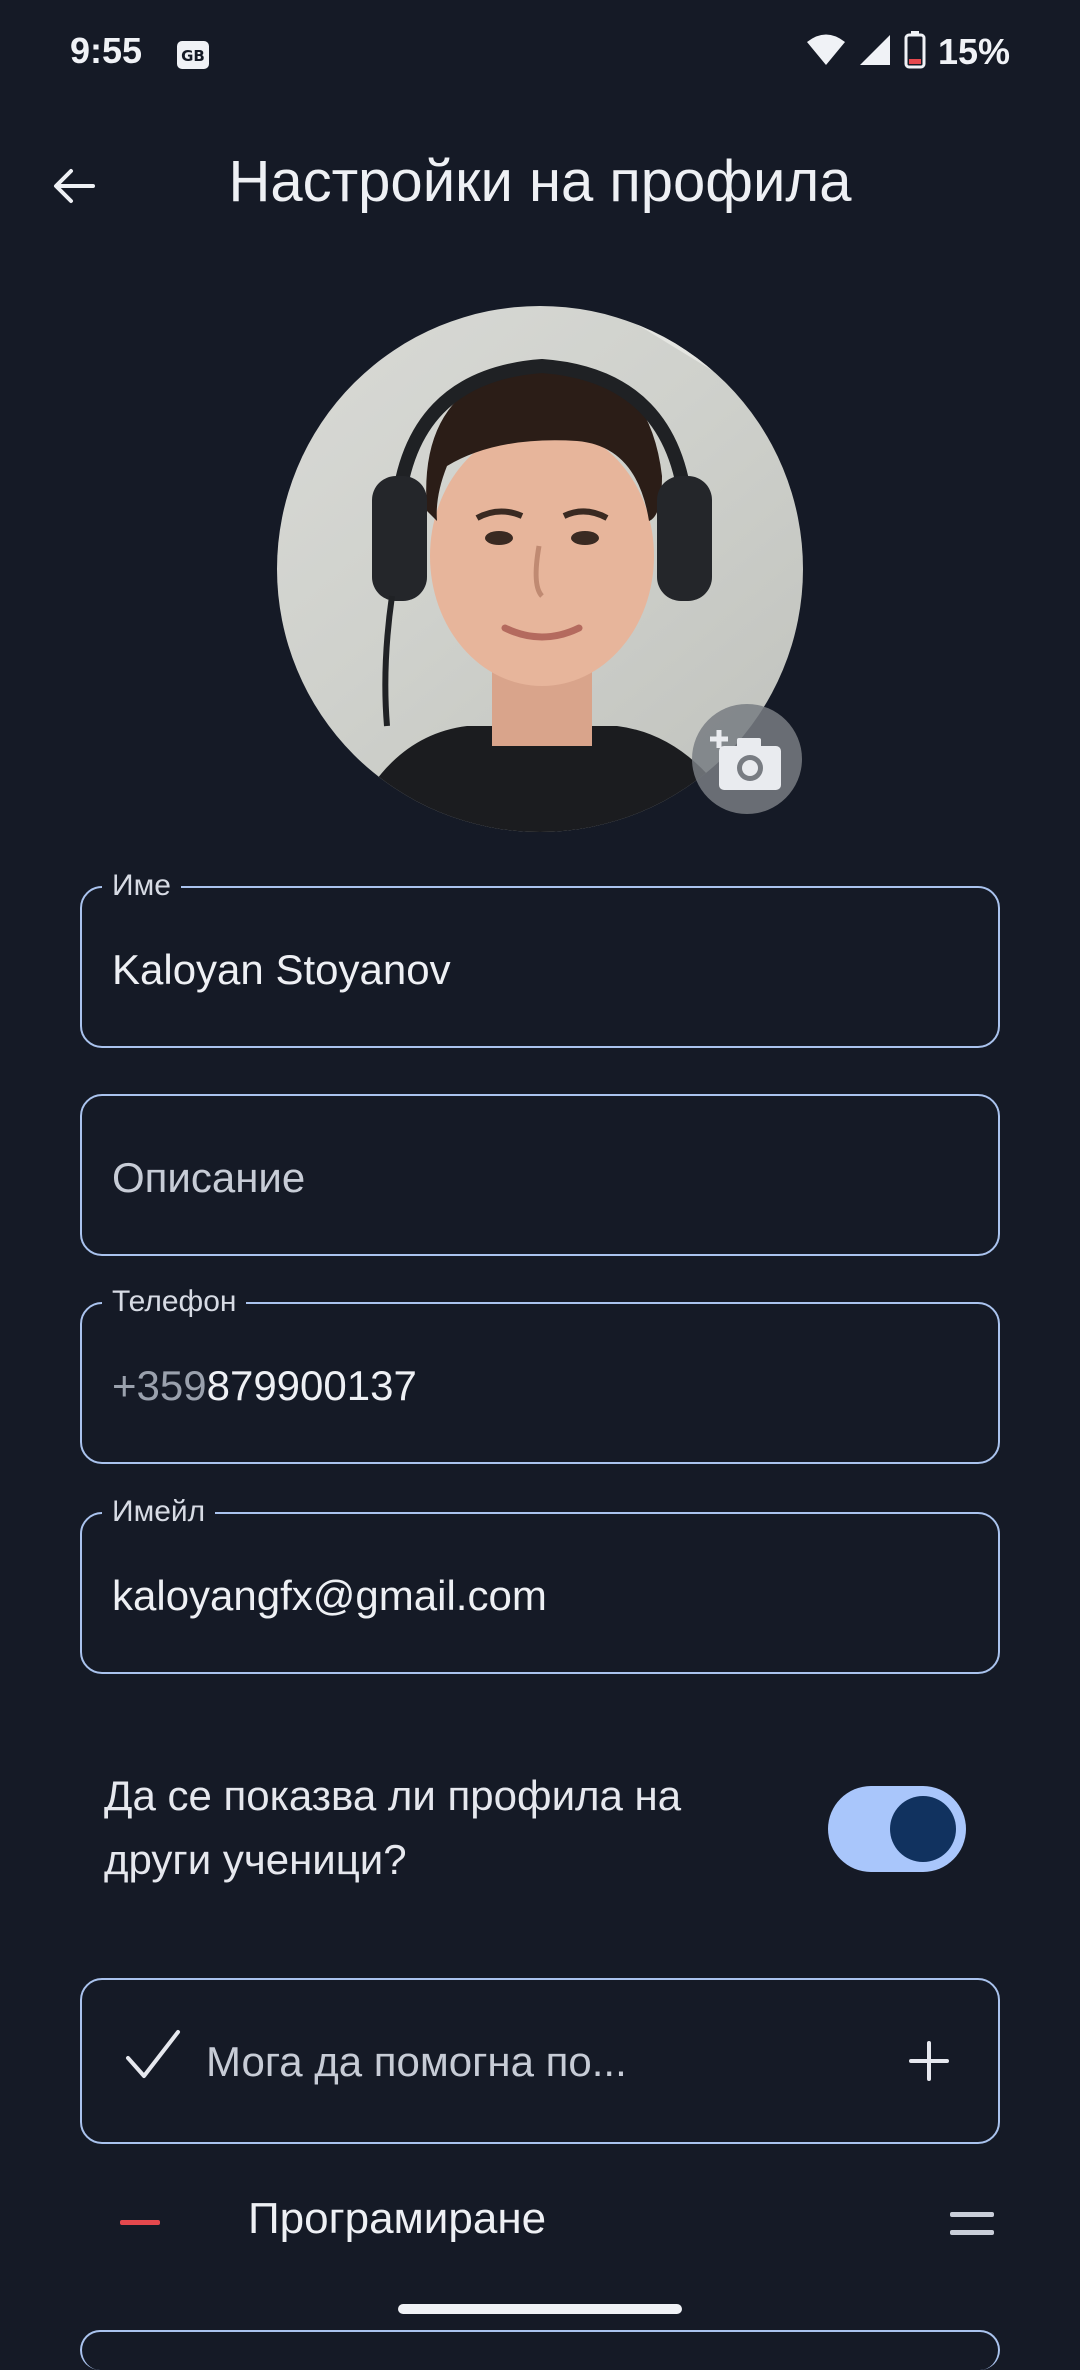 The image size is (1080, 2370). Describe the element at coordinates (540, 2350) in the screenshot. I see `next-input-box` at that location.